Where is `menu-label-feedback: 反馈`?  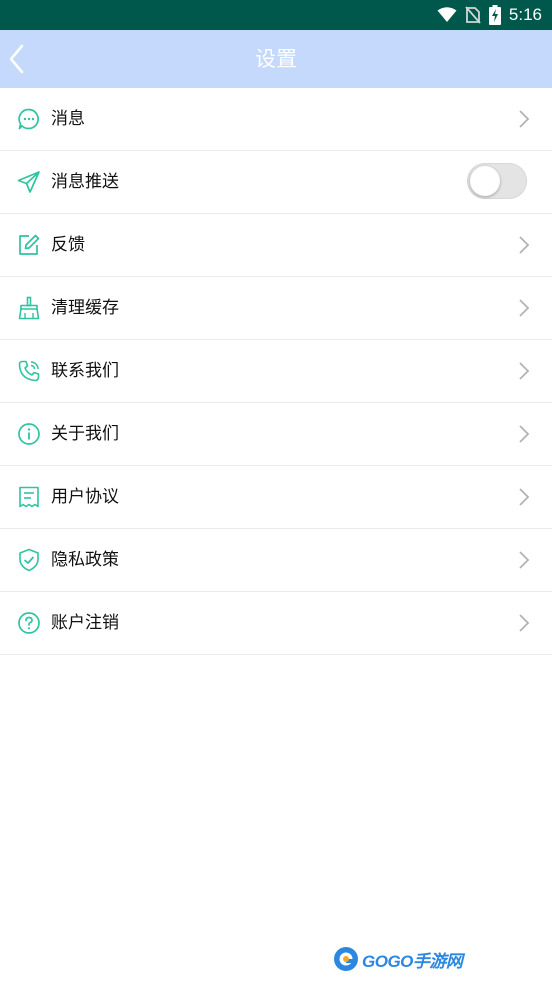
menu-label-feedback: 反馈 is located at coordinates (68, 245).